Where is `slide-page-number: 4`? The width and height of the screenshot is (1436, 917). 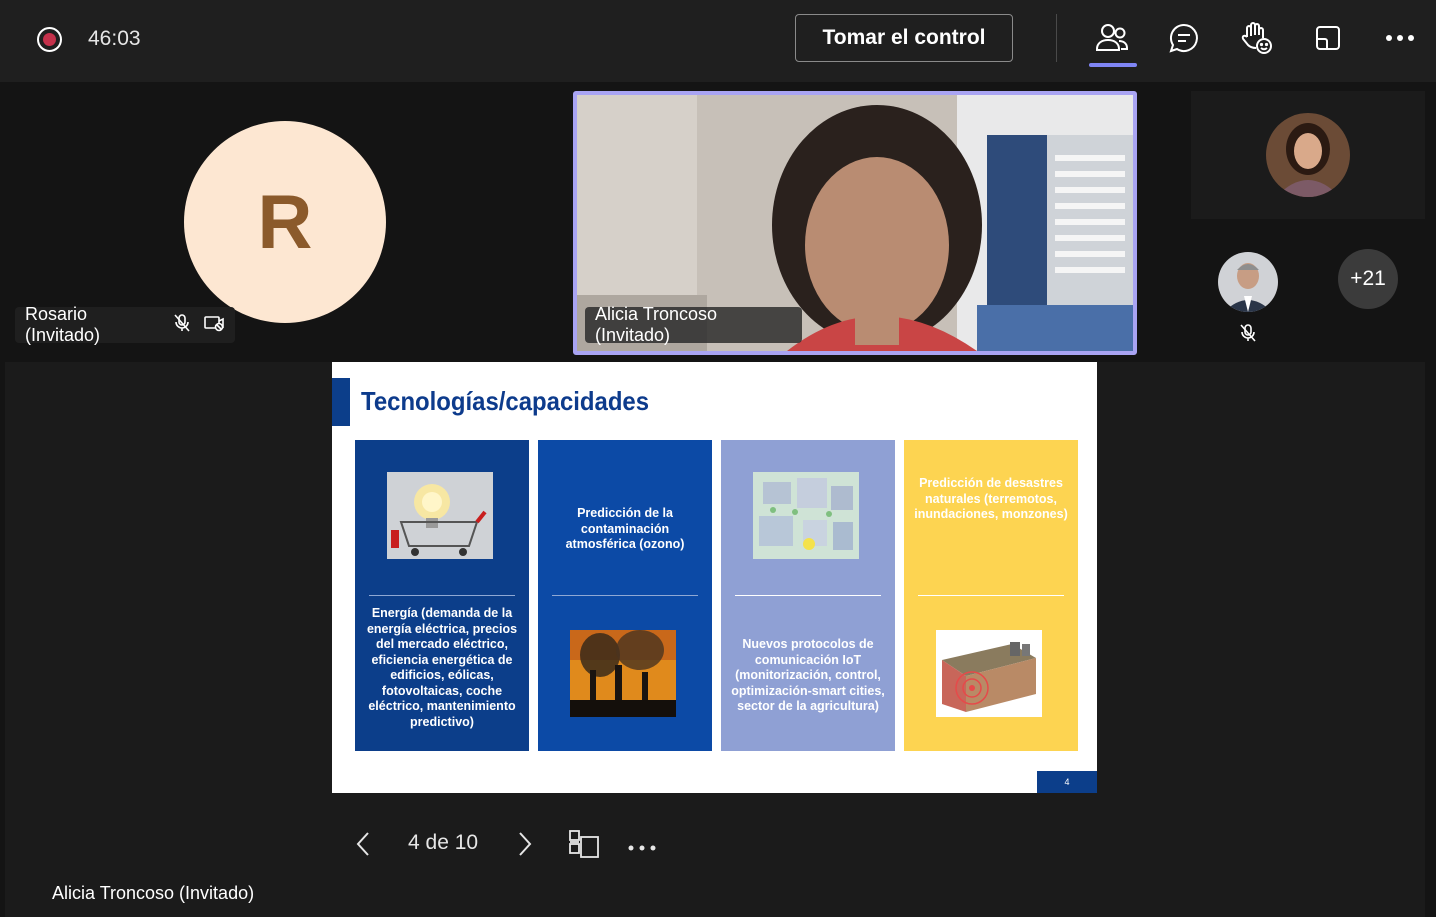
slide-page-number: 4 is located at coordinates (1067, 782).